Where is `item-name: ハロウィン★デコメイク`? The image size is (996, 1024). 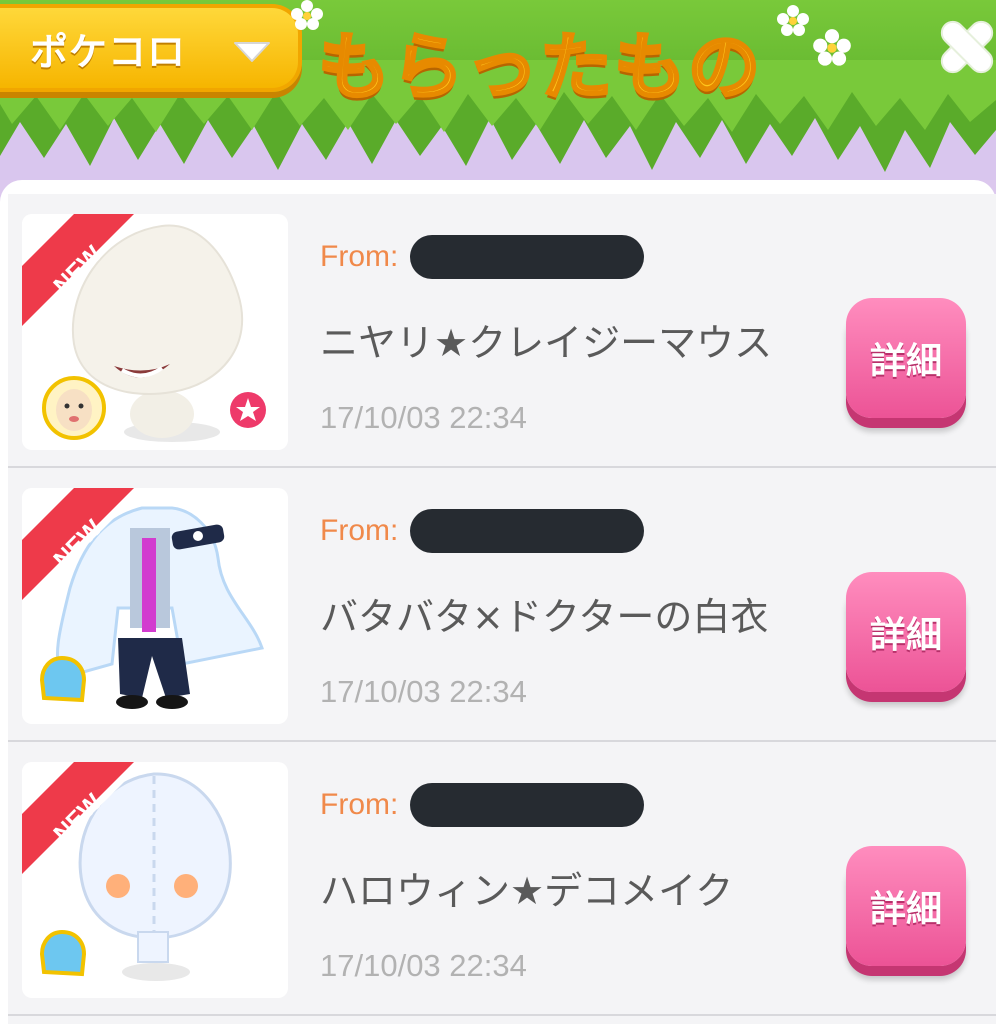
item-name: ハロウィン★デコメイク is located at coordinates (527, 891).